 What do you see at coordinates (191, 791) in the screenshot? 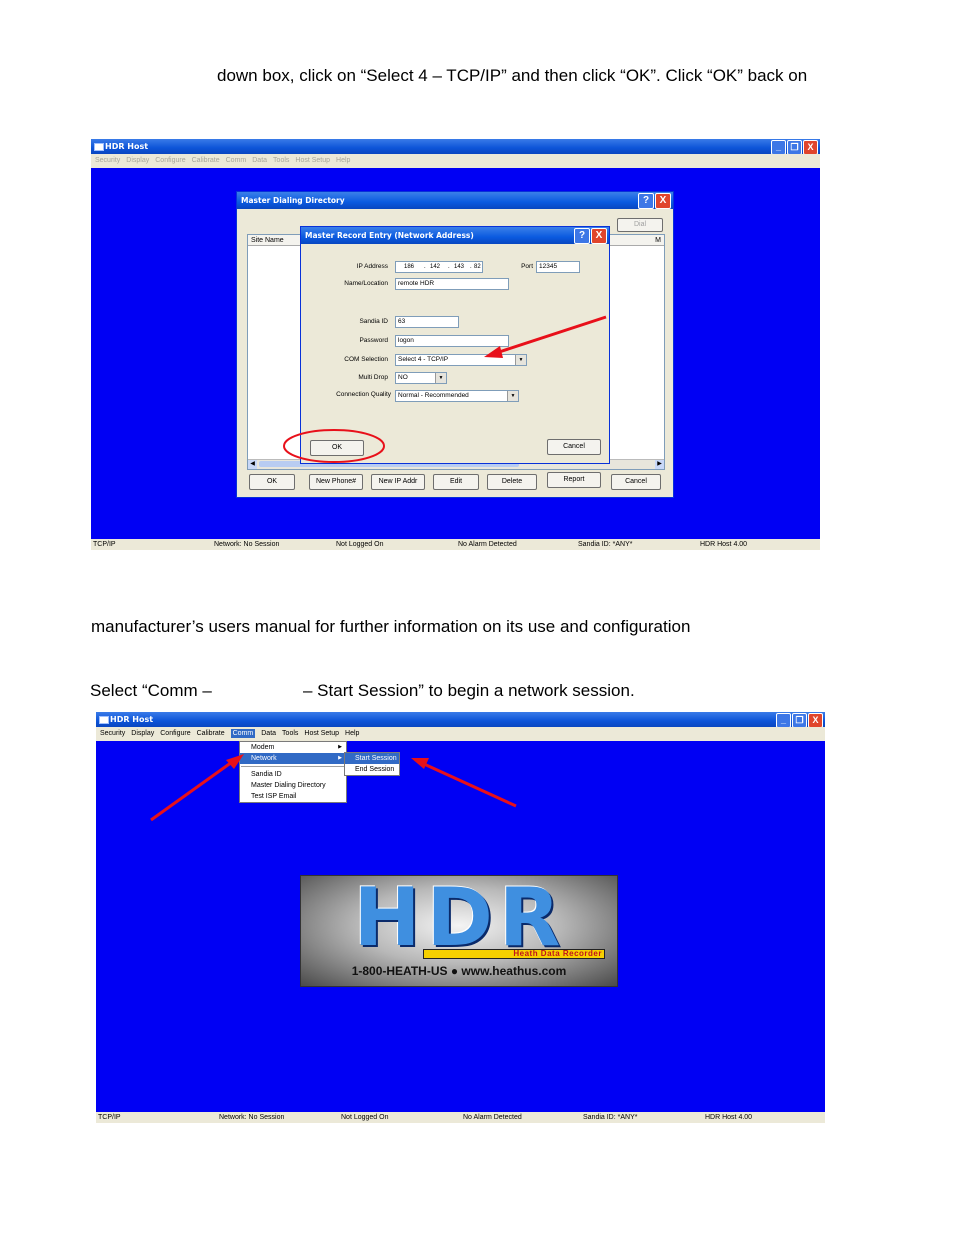
I see `arrow-to-network` at bounding box center [191, 791].